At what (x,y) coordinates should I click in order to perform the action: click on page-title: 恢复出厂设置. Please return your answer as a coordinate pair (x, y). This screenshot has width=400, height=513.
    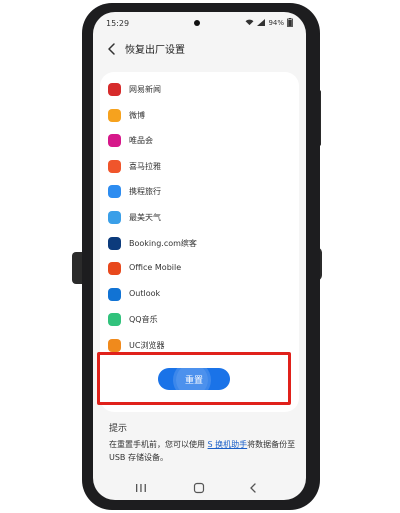
    Looking at the image, I should click on (155, 50).